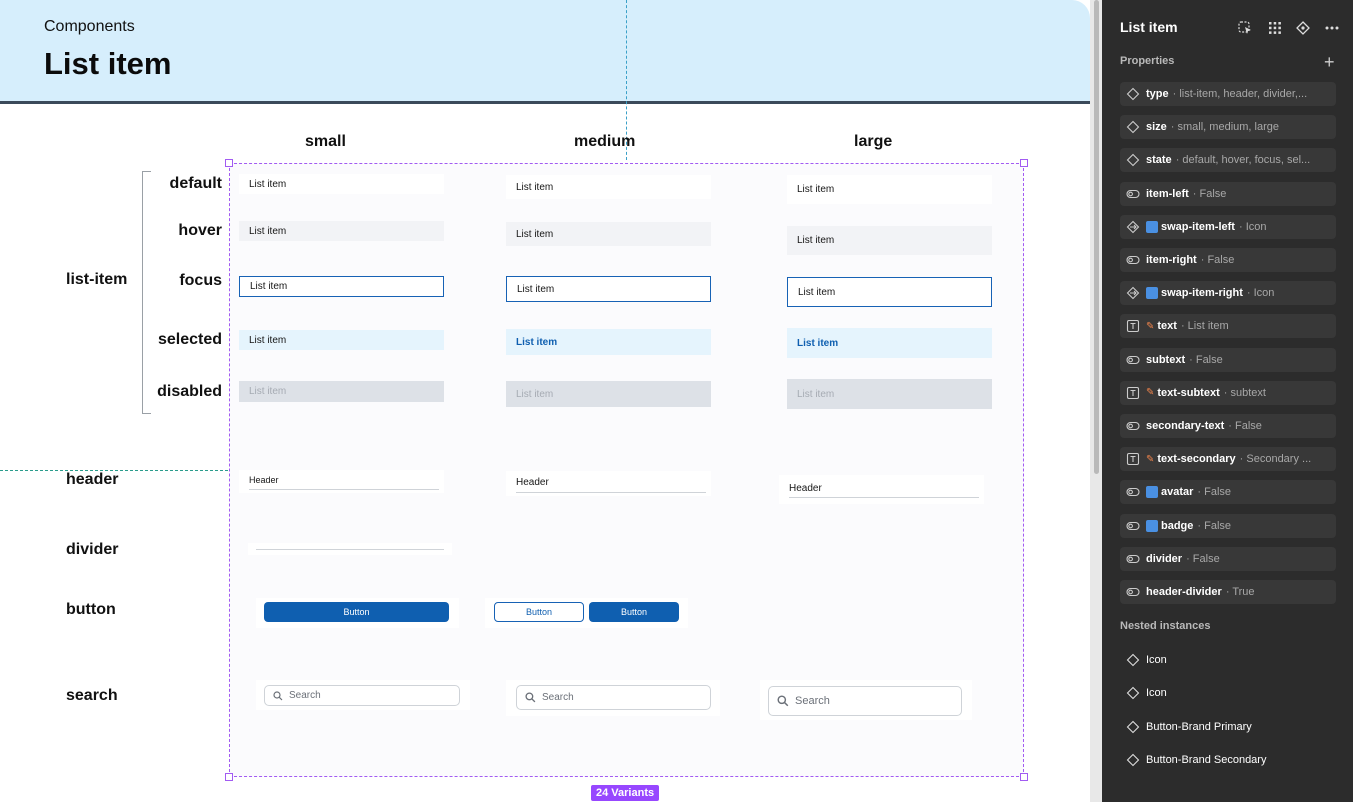  Describe the element at coordinates (1171, 260) in the screenshot. I see `property-name: item-right` at that location.